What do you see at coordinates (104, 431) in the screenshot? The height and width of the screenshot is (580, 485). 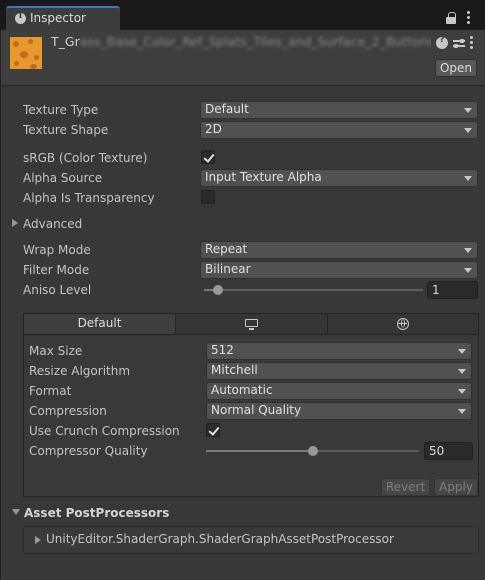 I see `crunch-compression-label: Use Crunch Compression` at bounding box center [104, 431].